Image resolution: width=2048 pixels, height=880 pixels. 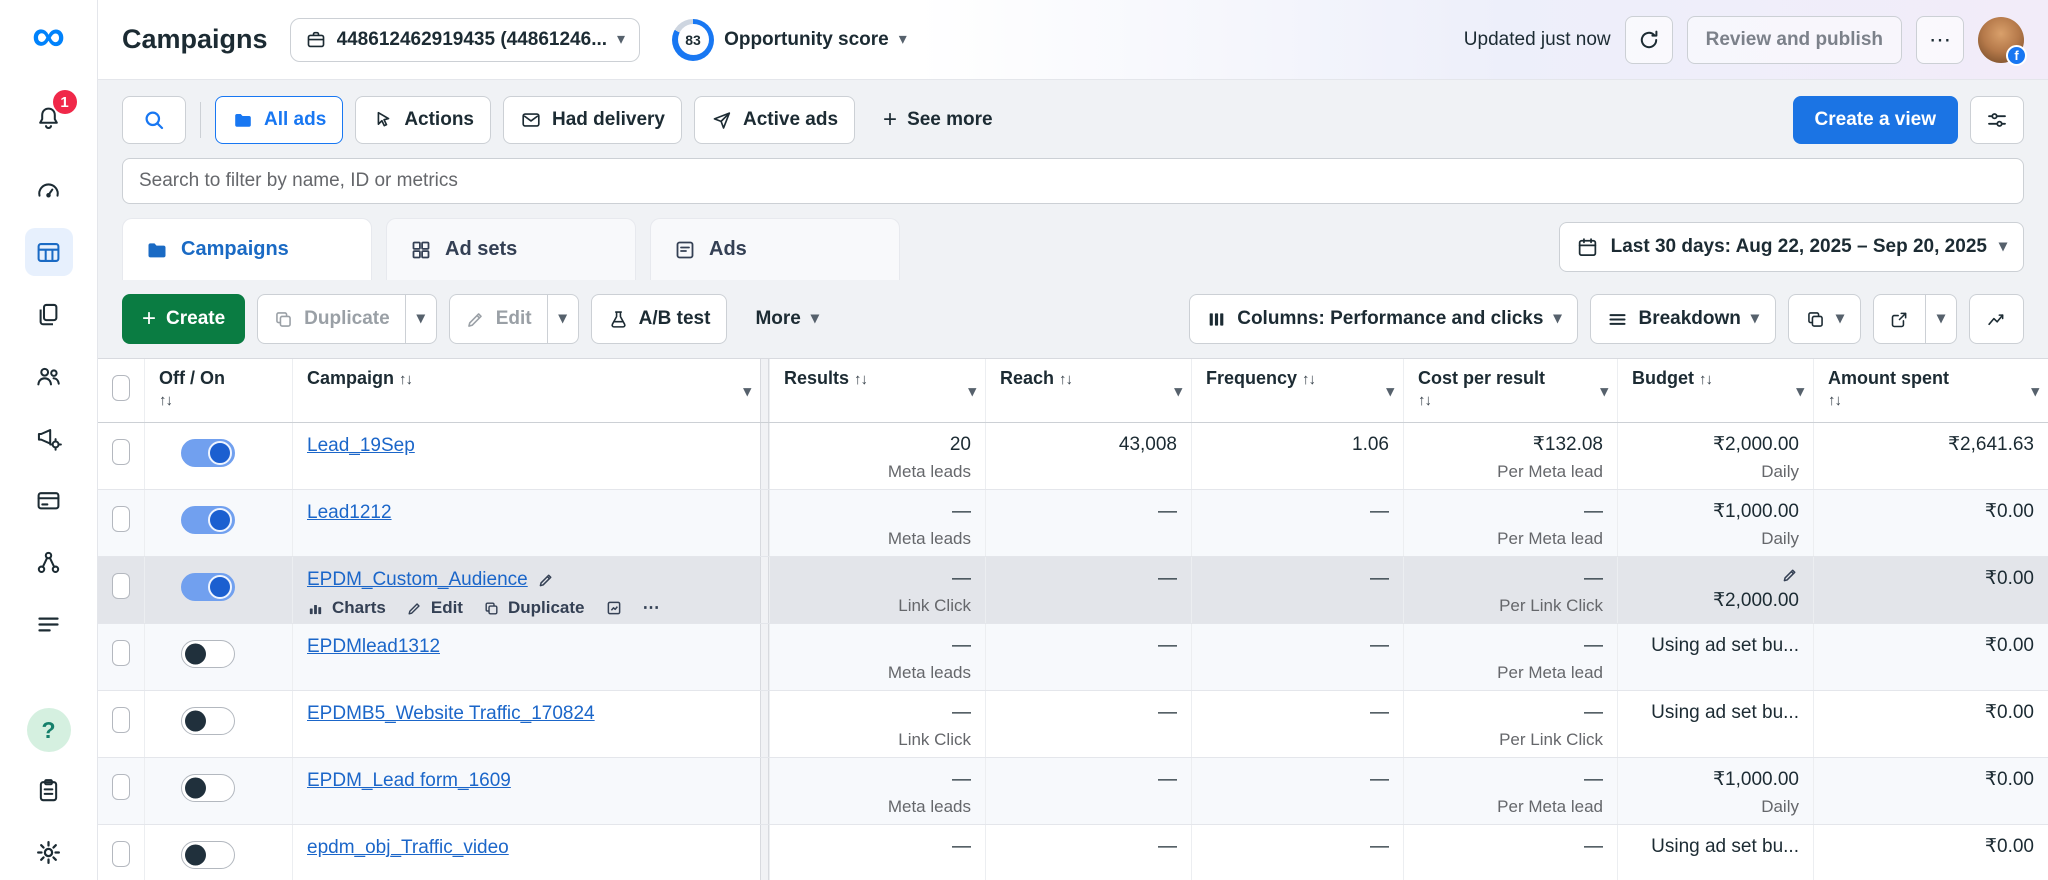 What do you see at coordinates (331, 319) in the screenshot?
I see `duplicate-button: Duplicate` at bounding box center [331, 319].